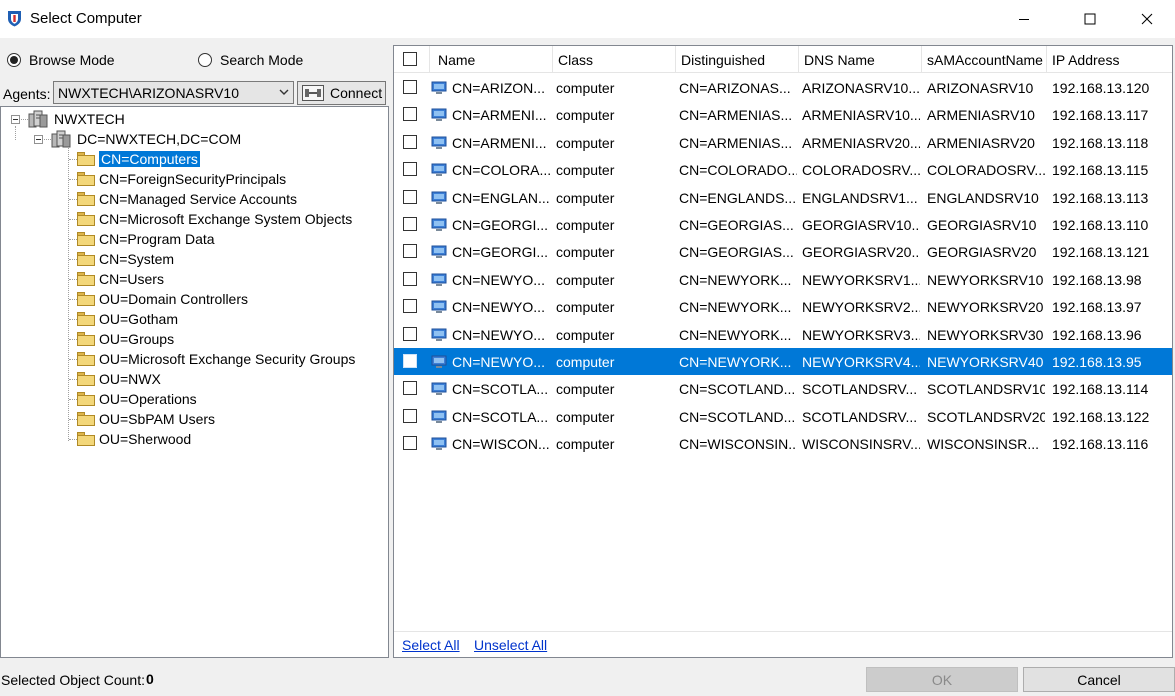 The image size is (1175, 696). I want to click on tree-domain-label: DC=NWXTECH,DC=COM, so click(159, 139).